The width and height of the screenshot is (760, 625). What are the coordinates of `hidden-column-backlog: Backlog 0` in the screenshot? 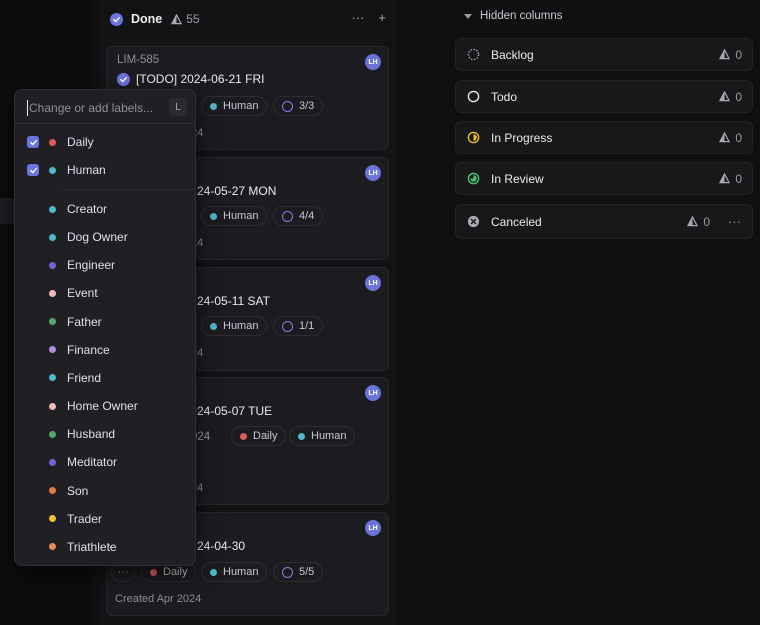 It's located at (604, 54).